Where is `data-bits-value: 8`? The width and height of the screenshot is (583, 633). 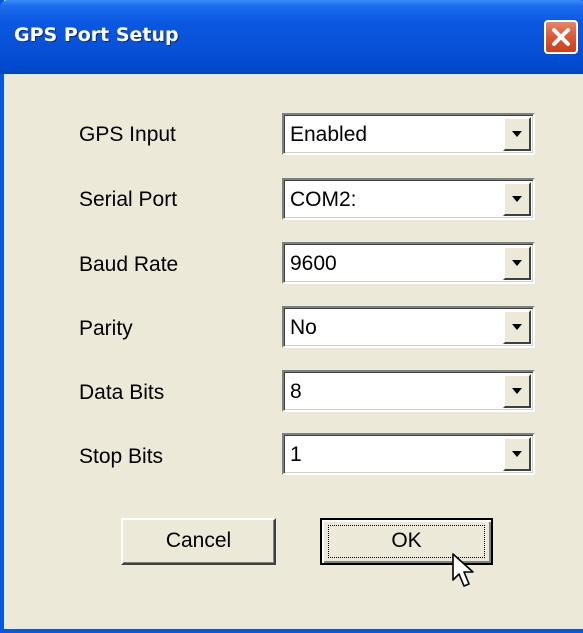
data-bits-value: 8 is located at coordinates (296, 391).